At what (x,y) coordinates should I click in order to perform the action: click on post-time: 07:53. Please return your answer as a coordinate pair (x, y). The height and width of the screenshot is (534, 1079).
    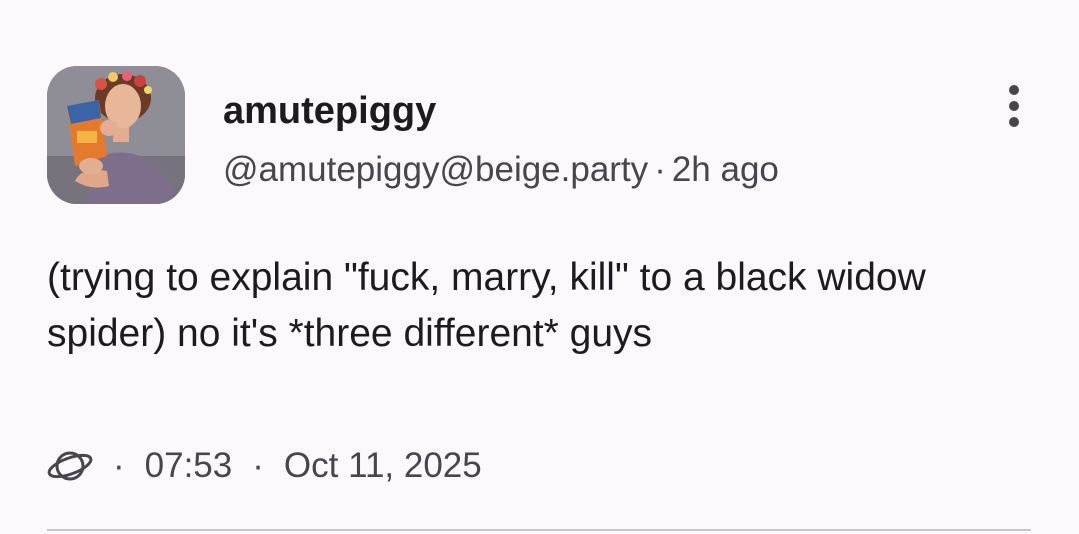
    Looking at the image, I should click on (188, 465).